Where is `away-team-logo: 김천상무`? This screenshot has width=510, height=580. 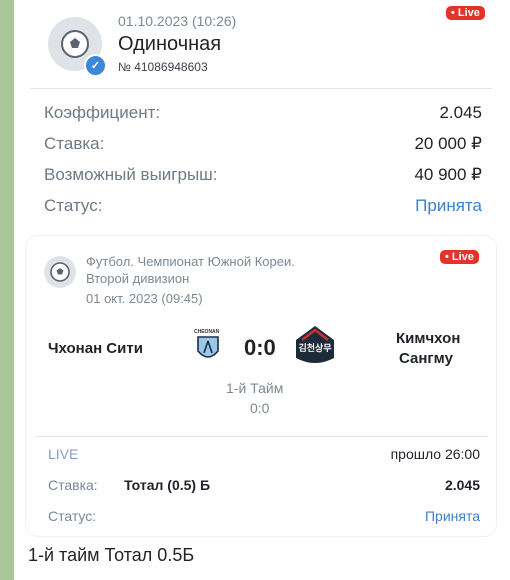 away-team-logo: 김천상무 is located at coordinates (315, 346).